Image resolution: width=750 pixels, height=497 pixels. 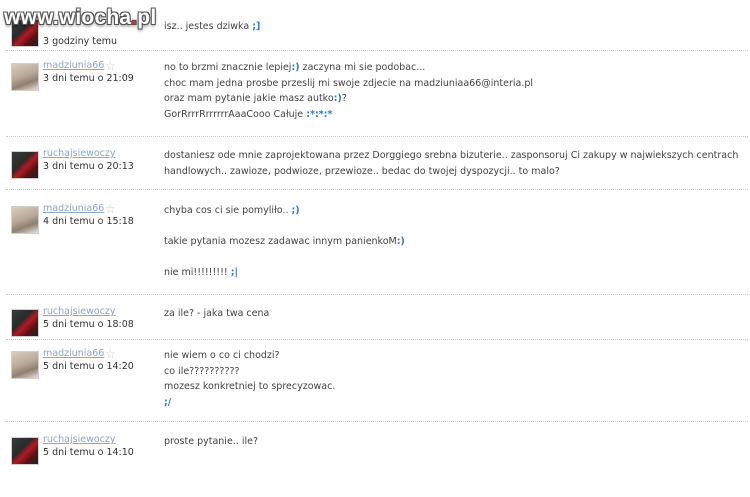 What do you see at coordinates (319, 114) in the screenshot?
I see `emoticon: :*:*:*` at bounding box center [319, 114].